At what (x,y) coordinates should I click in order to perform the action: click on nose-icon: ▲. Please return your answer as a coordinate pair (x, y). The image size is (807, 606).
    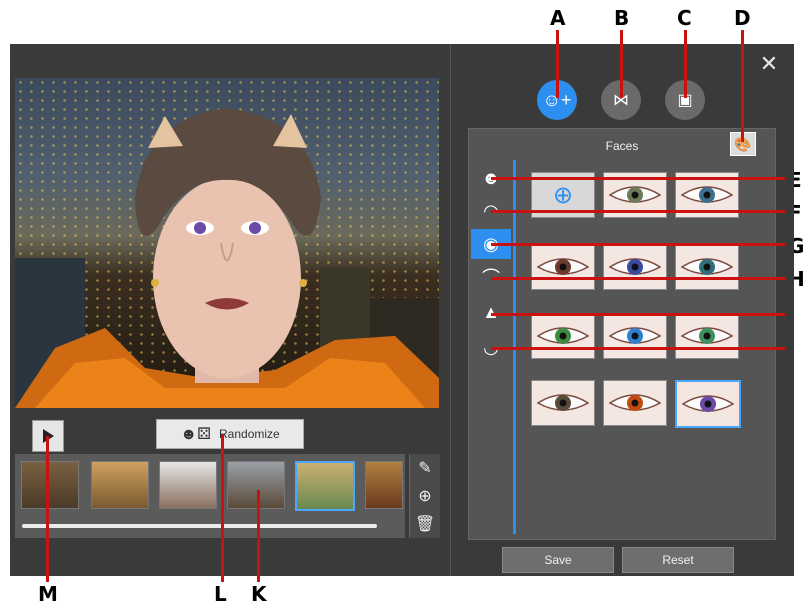
    Looking at the image, I should click on (491, 311).